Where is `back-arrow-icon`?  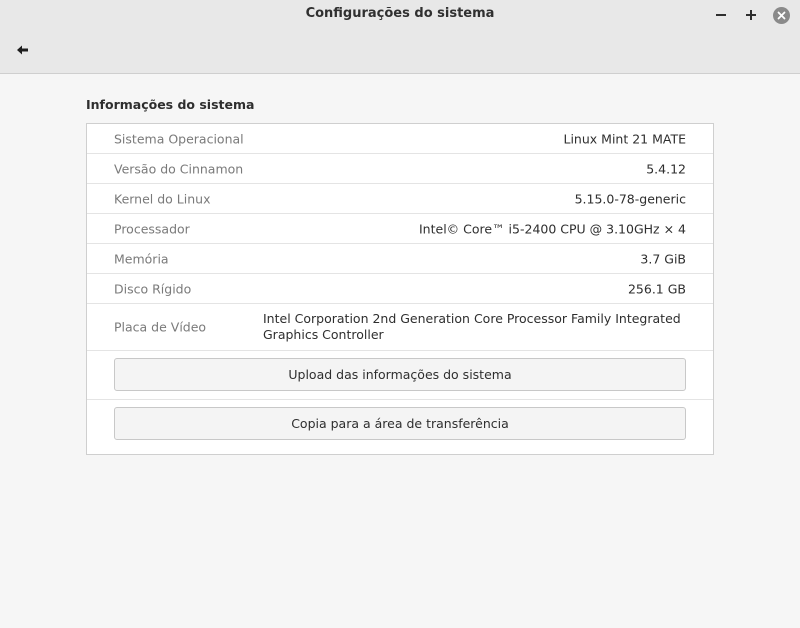 back-arrow-icon is located at coordinates (22, 50).